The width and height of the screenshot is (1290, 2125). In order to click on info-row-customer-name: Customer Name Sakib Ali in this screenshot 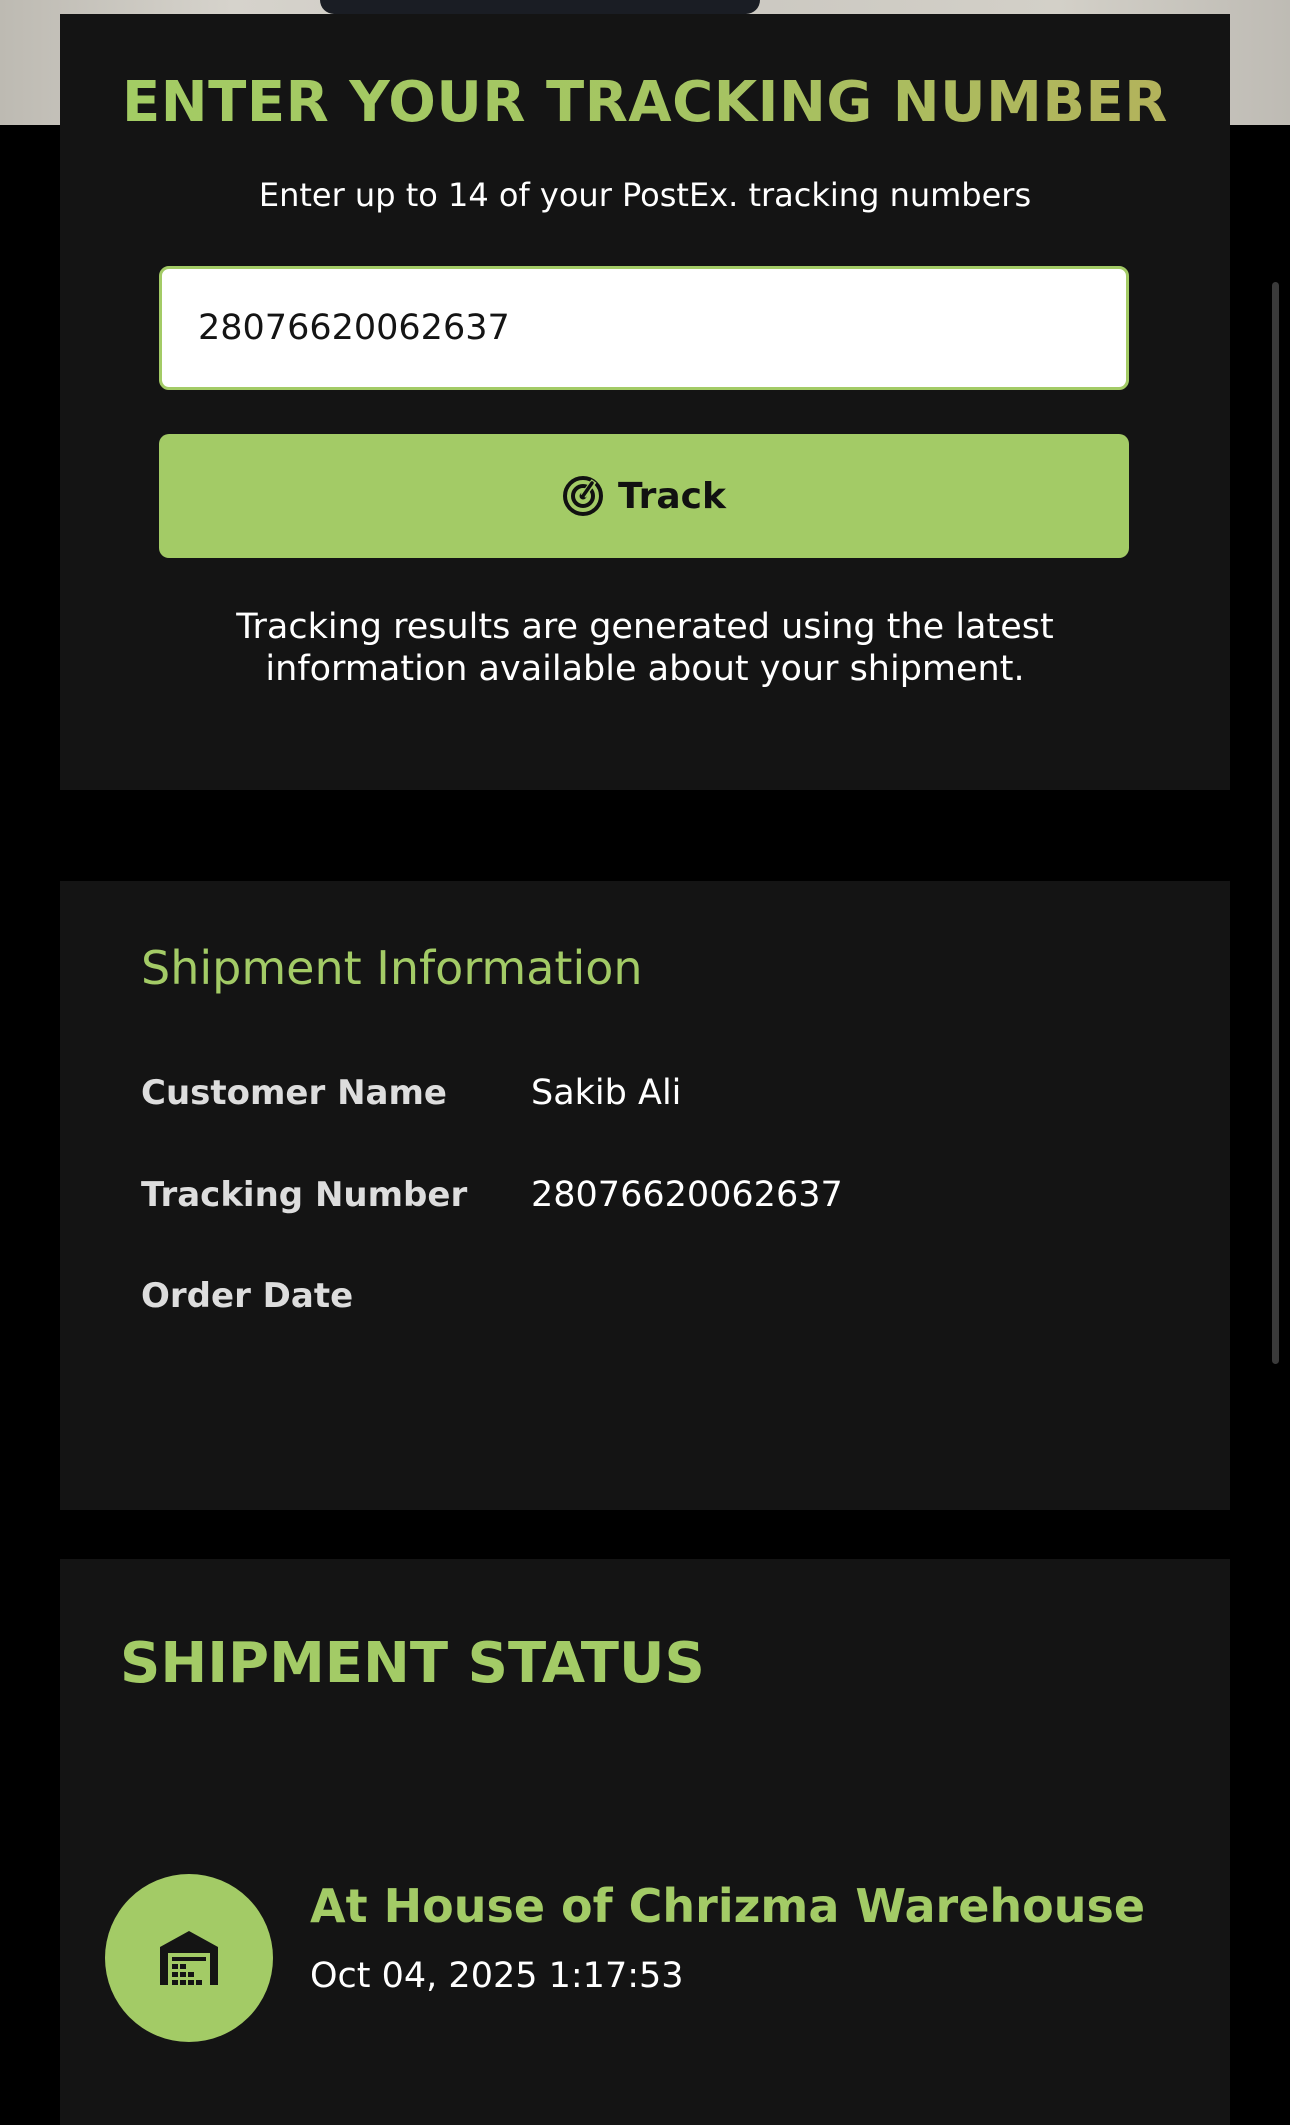, I will do `click(641, 1098)`.